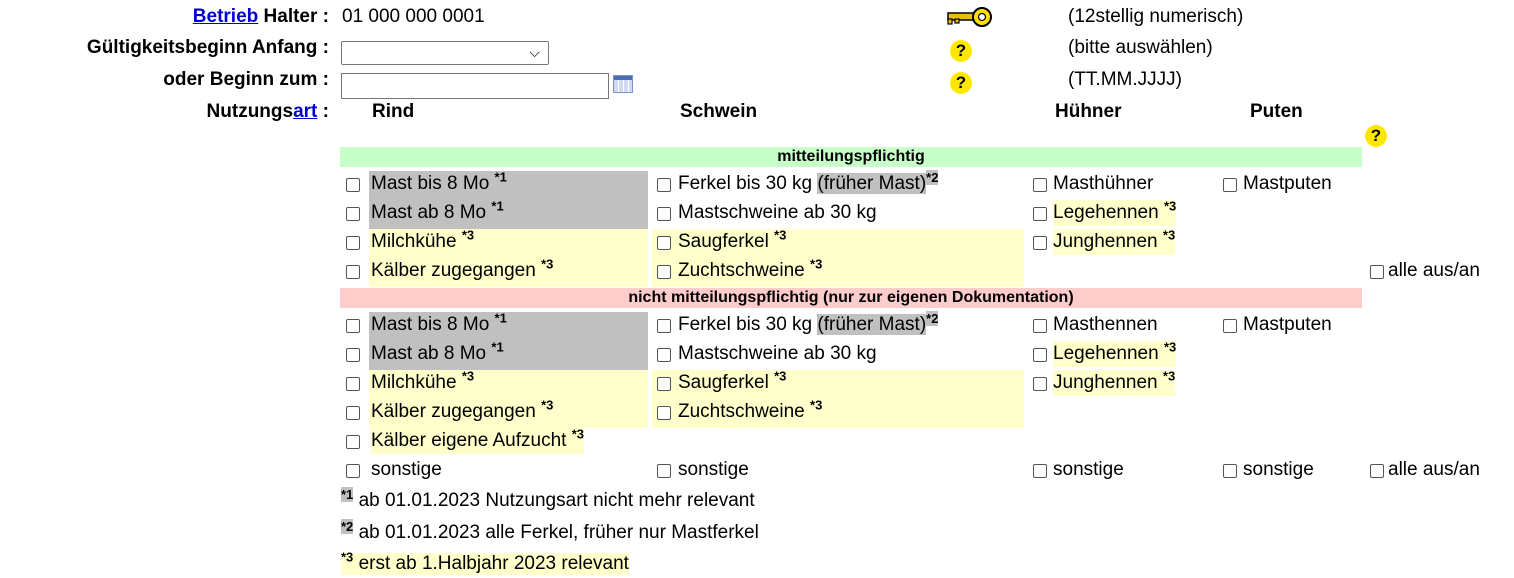 The width and height of the screenshot is (1514, 578). Describe the element at coordinates (1140, 47) in the screenshot. I see `gueltig-hint: (bitte auswählen)` at that location.